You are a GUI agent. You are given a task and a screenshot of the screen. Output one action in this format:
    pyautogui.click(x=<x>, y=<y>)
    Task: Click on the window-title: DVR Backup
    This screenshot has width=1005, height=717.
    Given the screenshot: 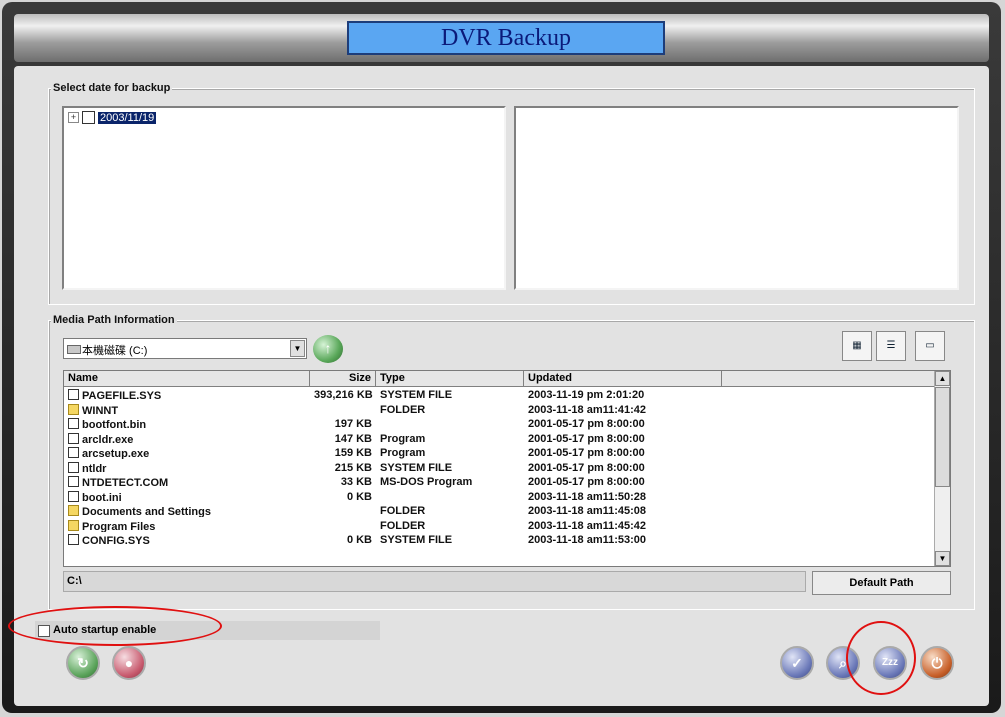 What is the action you would take?
    pyautogui.click(x=506, y=38)
    